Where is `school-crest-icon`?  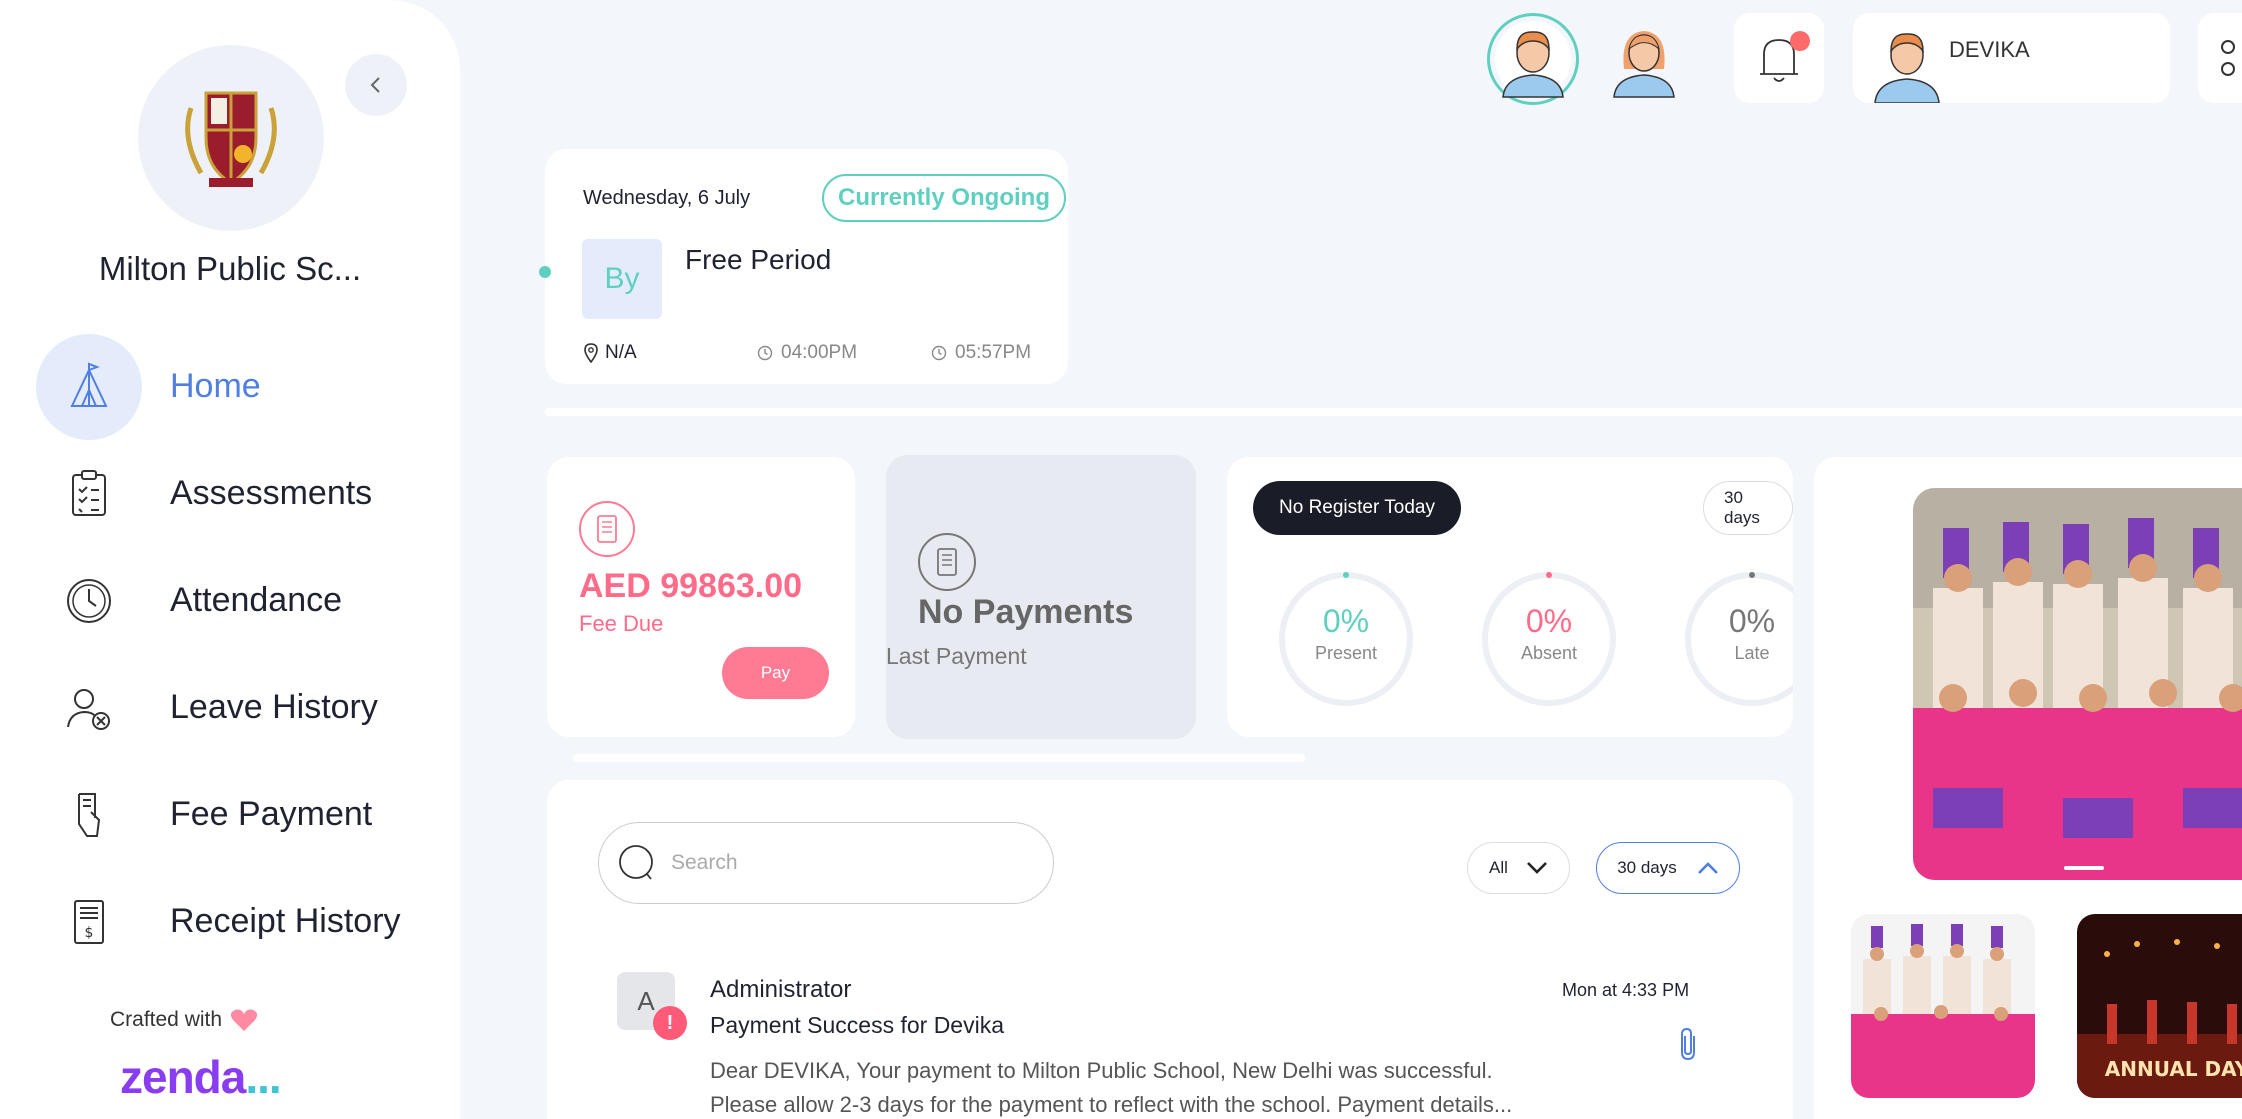
school-crest-icon is located at coordinates (231, 139).